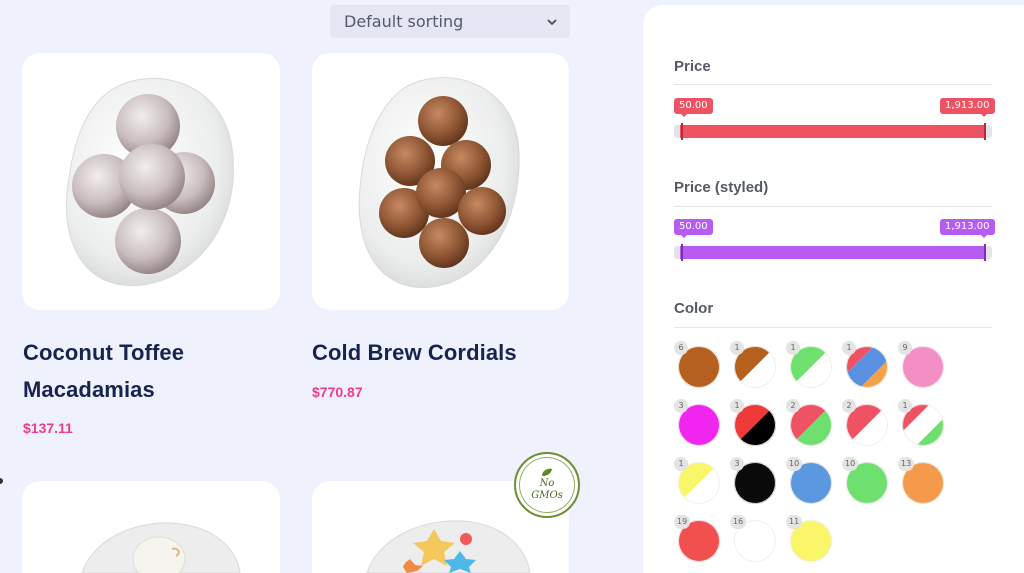 The width and height of the screenshot is (1024, 573). What do you see at coordinates (151, 527) in the screenshot?
I see `product-image` at bounding box center [151, 527].